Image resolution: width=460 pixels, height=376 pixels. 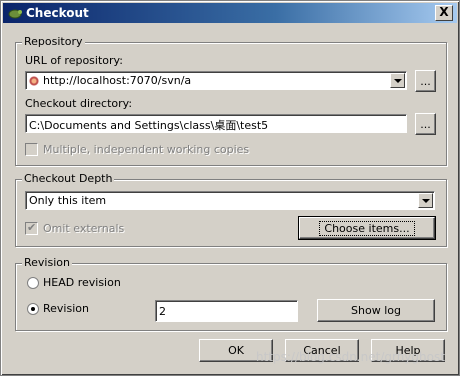 What do you see at coordinates (68, 200) in the screenshot?
I see `depth-selected-value: Only this item` at bounding box center [68, 200].